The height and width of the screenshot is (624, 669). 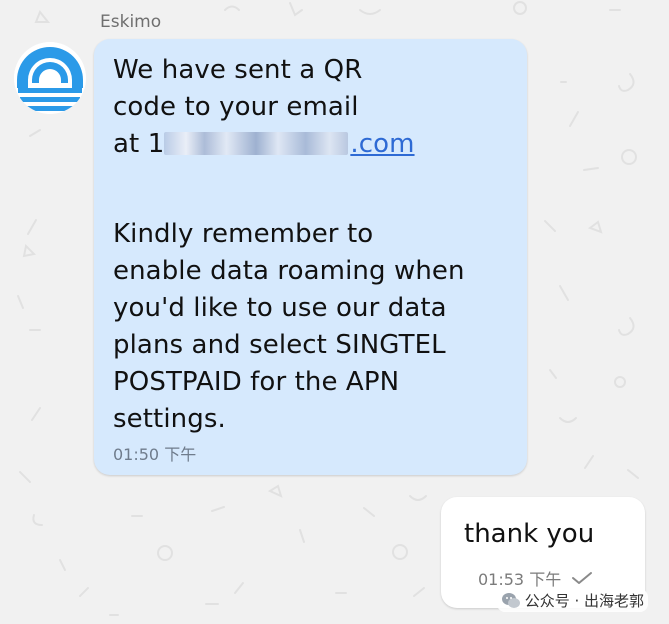 I want to click on message-line: POSTPAID for the APN, so click(x=256, y=382).